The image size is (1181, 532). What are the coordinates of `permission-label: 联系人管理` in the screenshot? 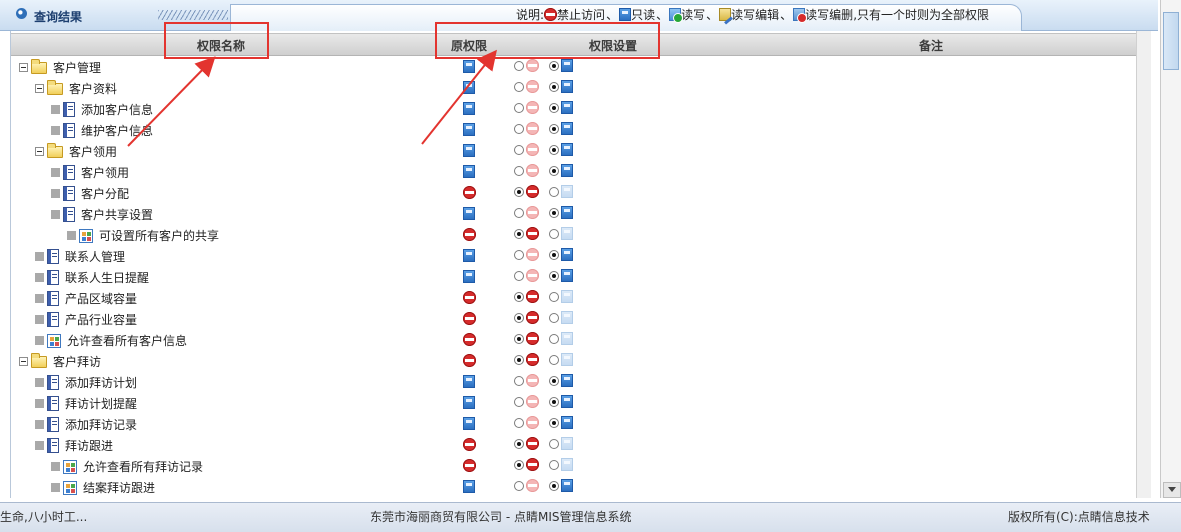 It's located at (95, 256).